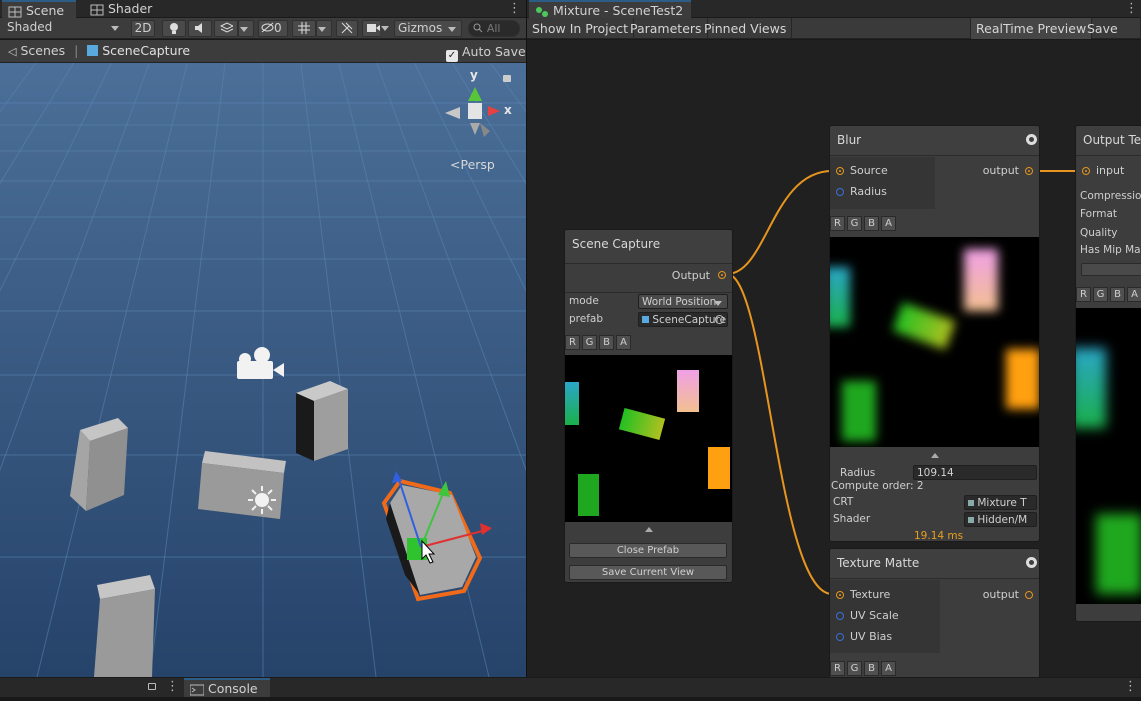 The height and width of the screenshot is (701, 1141). What do you see at coordinates (1111, 269) in the screenshot?
I see `output-action-button` at bounding box center [1111, 269].